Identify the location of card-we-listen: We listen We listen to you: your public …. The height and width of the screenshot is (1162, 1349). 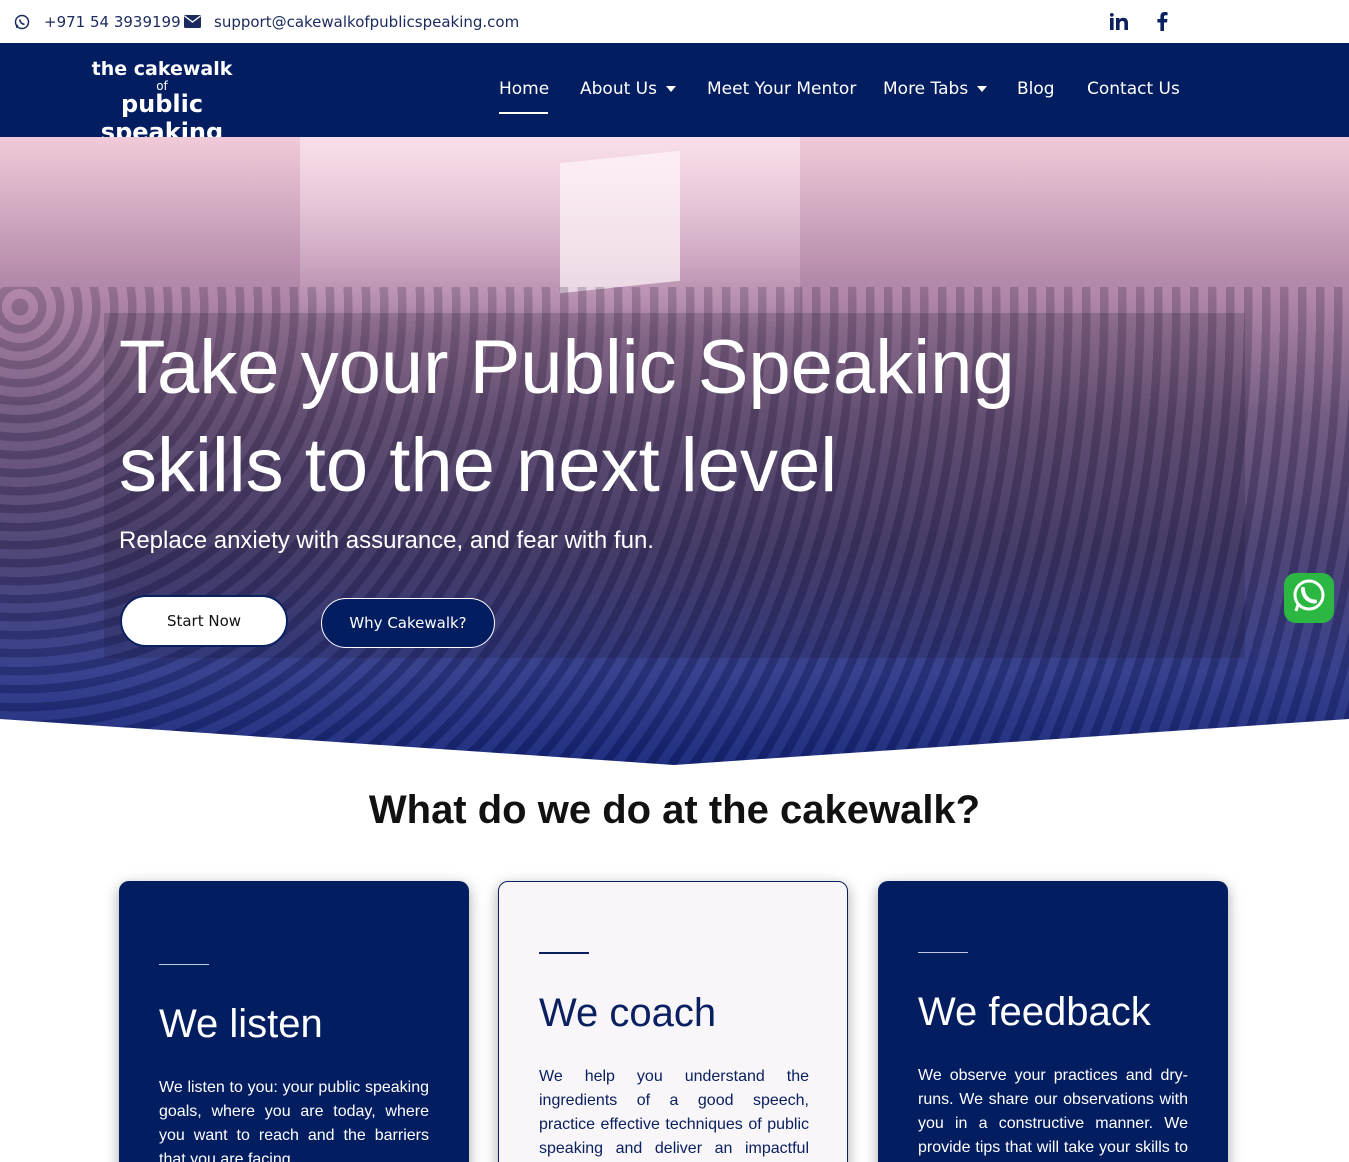
(294, 1021).